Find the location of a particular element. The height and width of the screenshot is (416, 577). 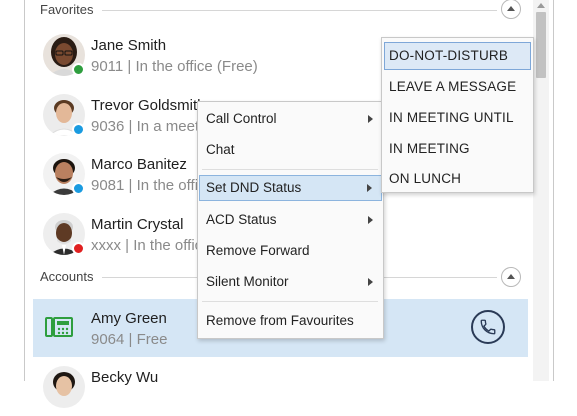

account-name: Becky Wu is located at coordinates (125, 377).